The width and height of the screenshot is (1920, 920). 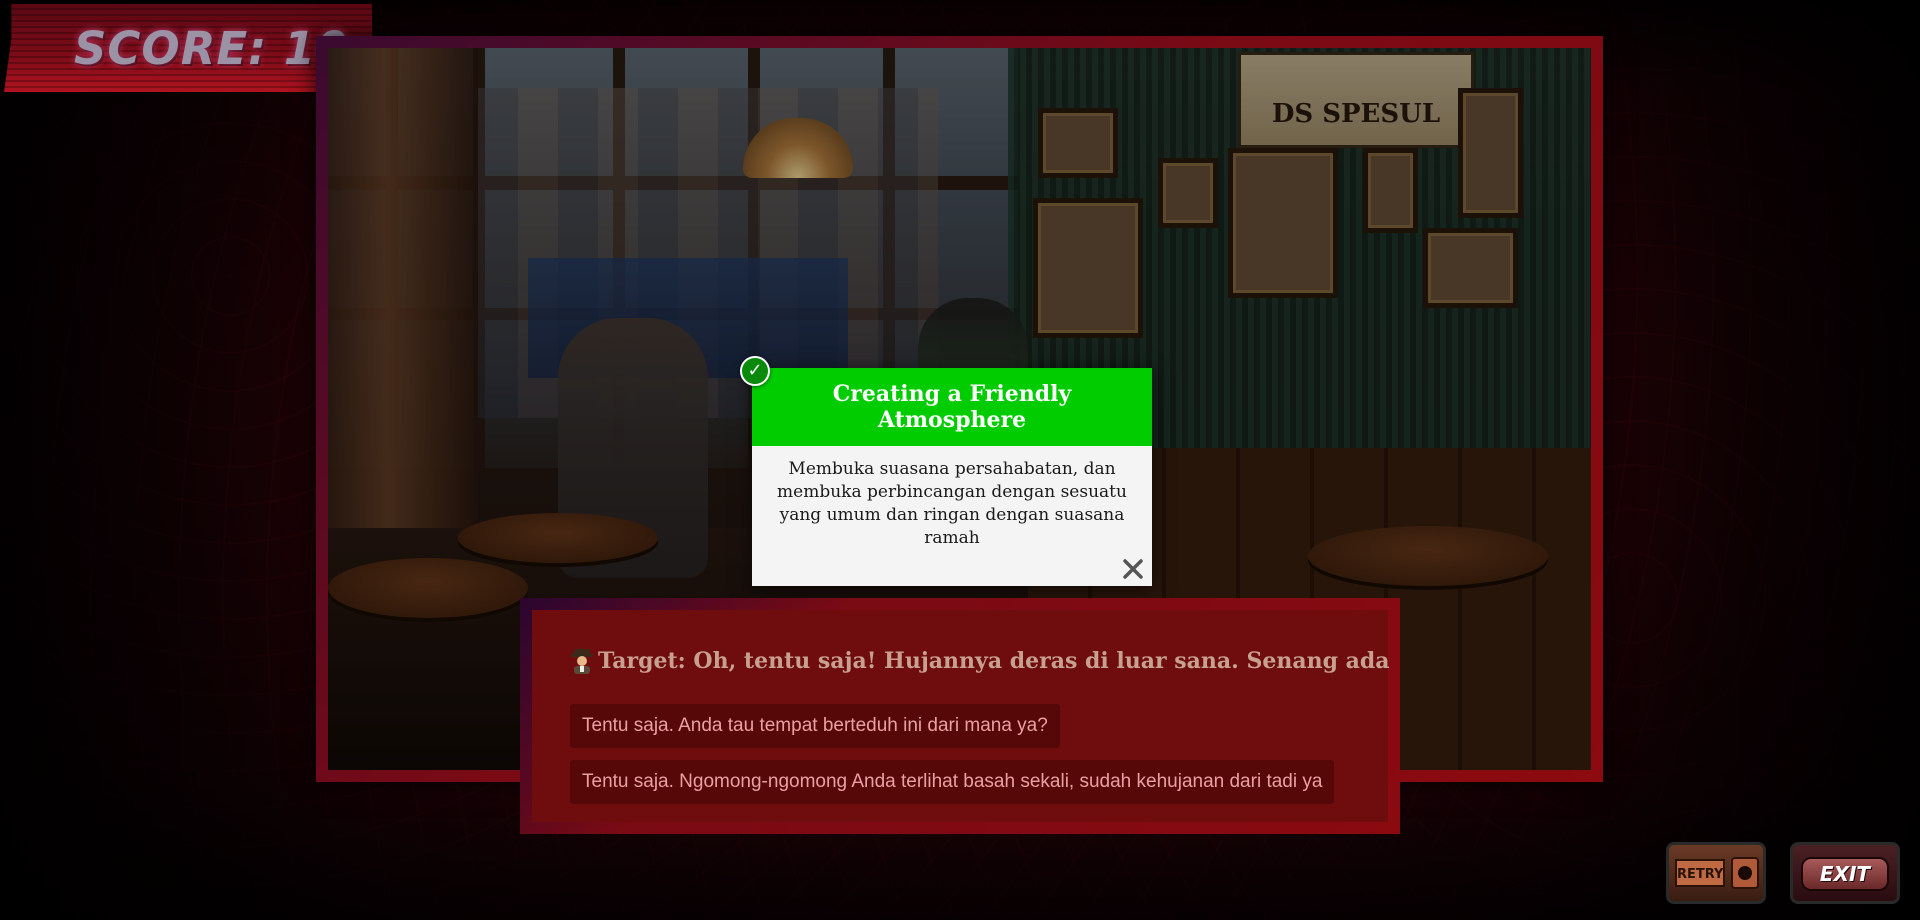 What do you see at coordinates (952, 407) in the screenshot?
I see `popup-title: Creating a Friendly Atmosphere` at bounding box center [952, 407].